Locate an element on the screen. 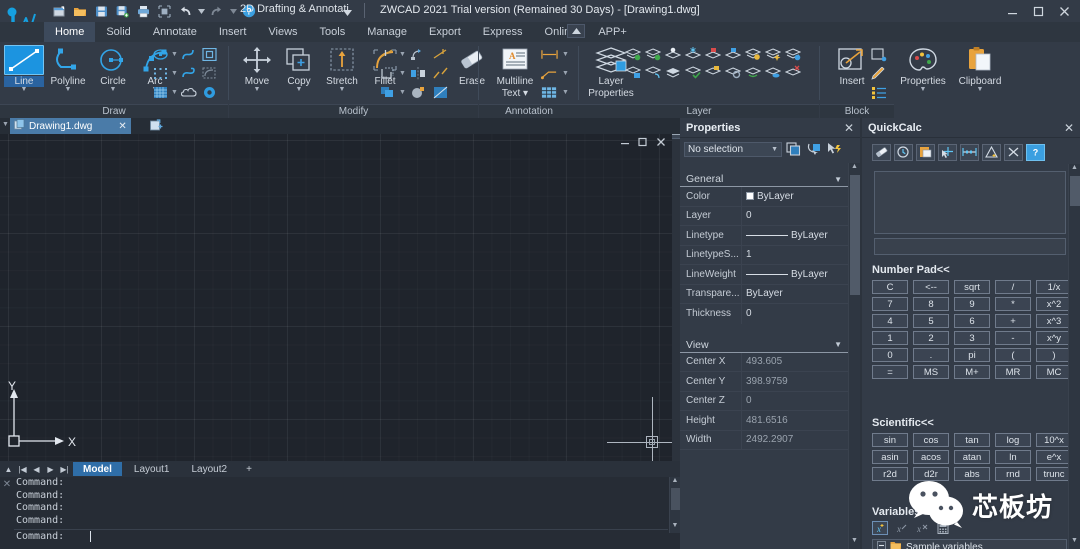 The image size is (1080, 549). trim-dropdown-icon: ▼ is located at coordinates (402, 54).